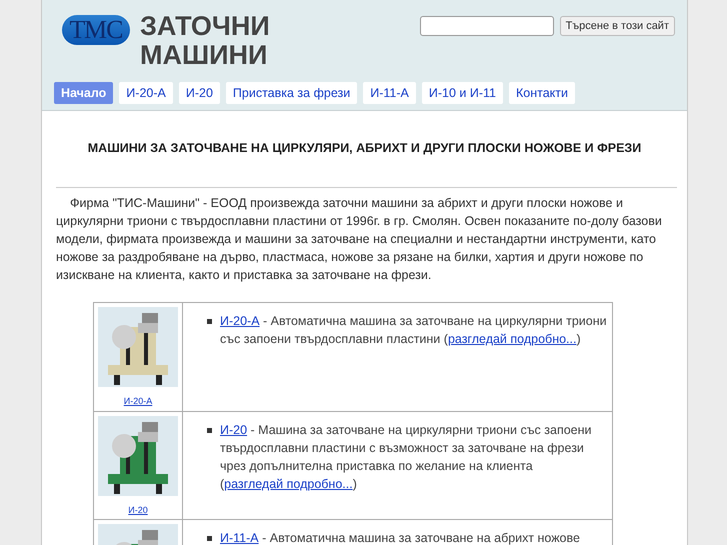  I want to click on page-heading: МАШИНИ ЗА ЗАТОЧВАНЕ НА ЦИРКУЛЯРИ, АБРИХТ И ДРУГИ ПЛОСКИ НОЖОВЕ И ФРЕЗИ, so click(364, 148).